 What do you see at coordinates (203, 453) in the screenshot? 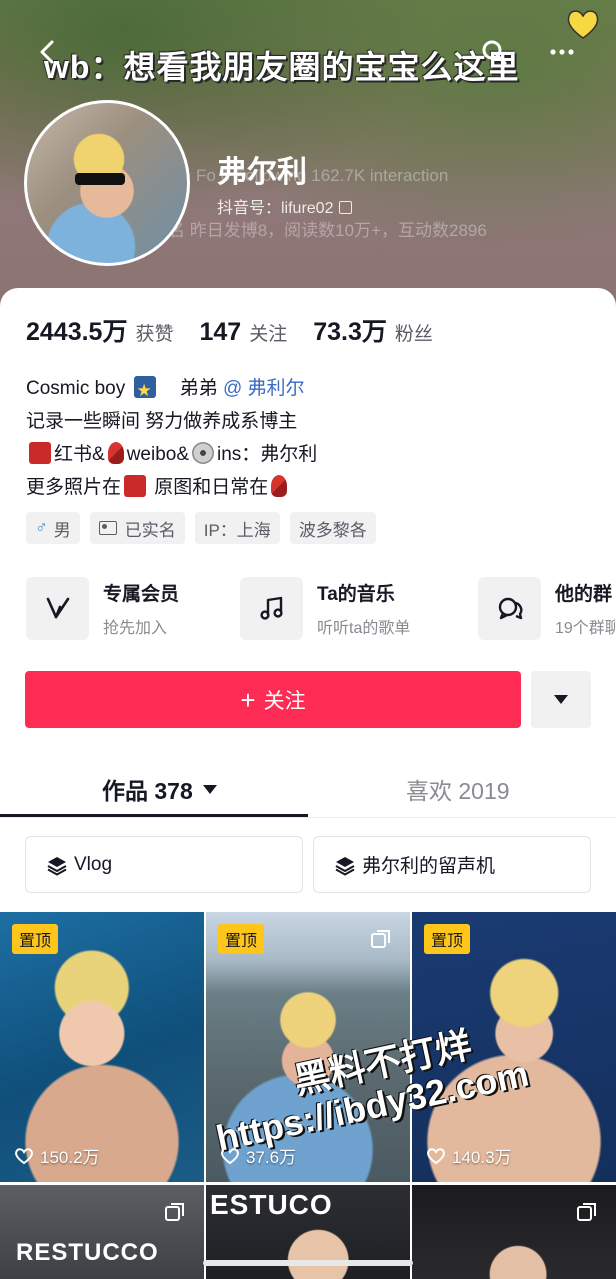
I see `disc-emoji-icon` at bounding box center [203, 453].